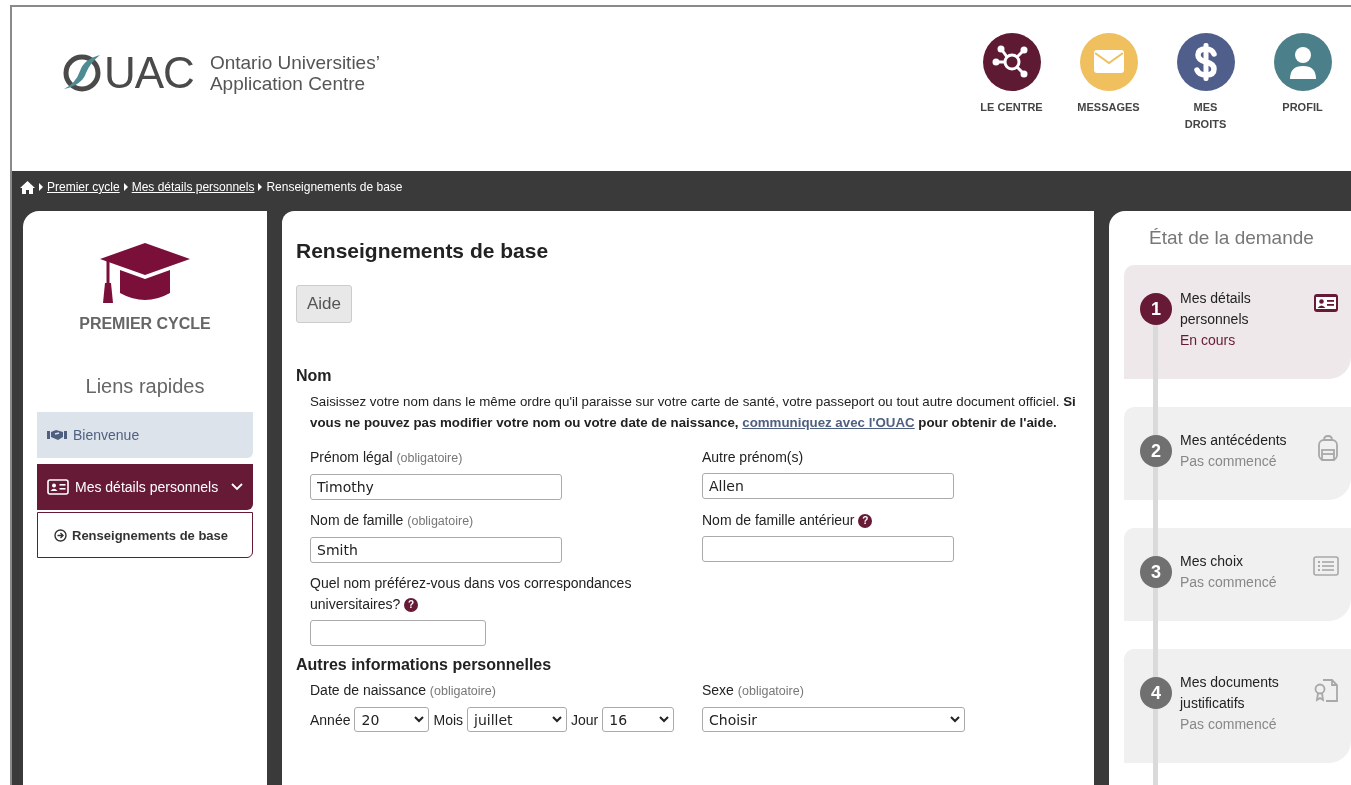  Describe the element at coordinates (334, 187) in the screenshot. I see `breadcrumb-current: Renseignements de base` at that location.